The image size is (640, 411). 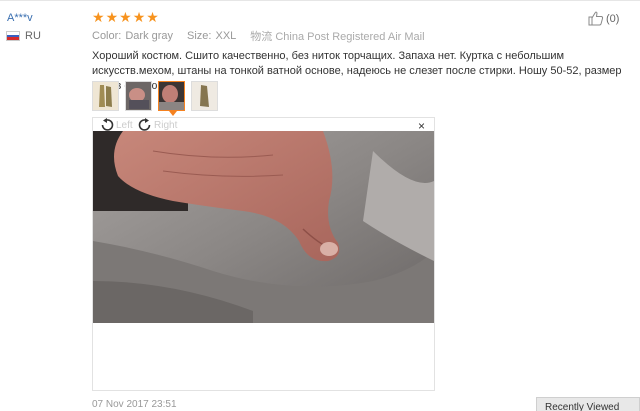 I want to click on reviewer-country: RU, so click(x=23, y=36).